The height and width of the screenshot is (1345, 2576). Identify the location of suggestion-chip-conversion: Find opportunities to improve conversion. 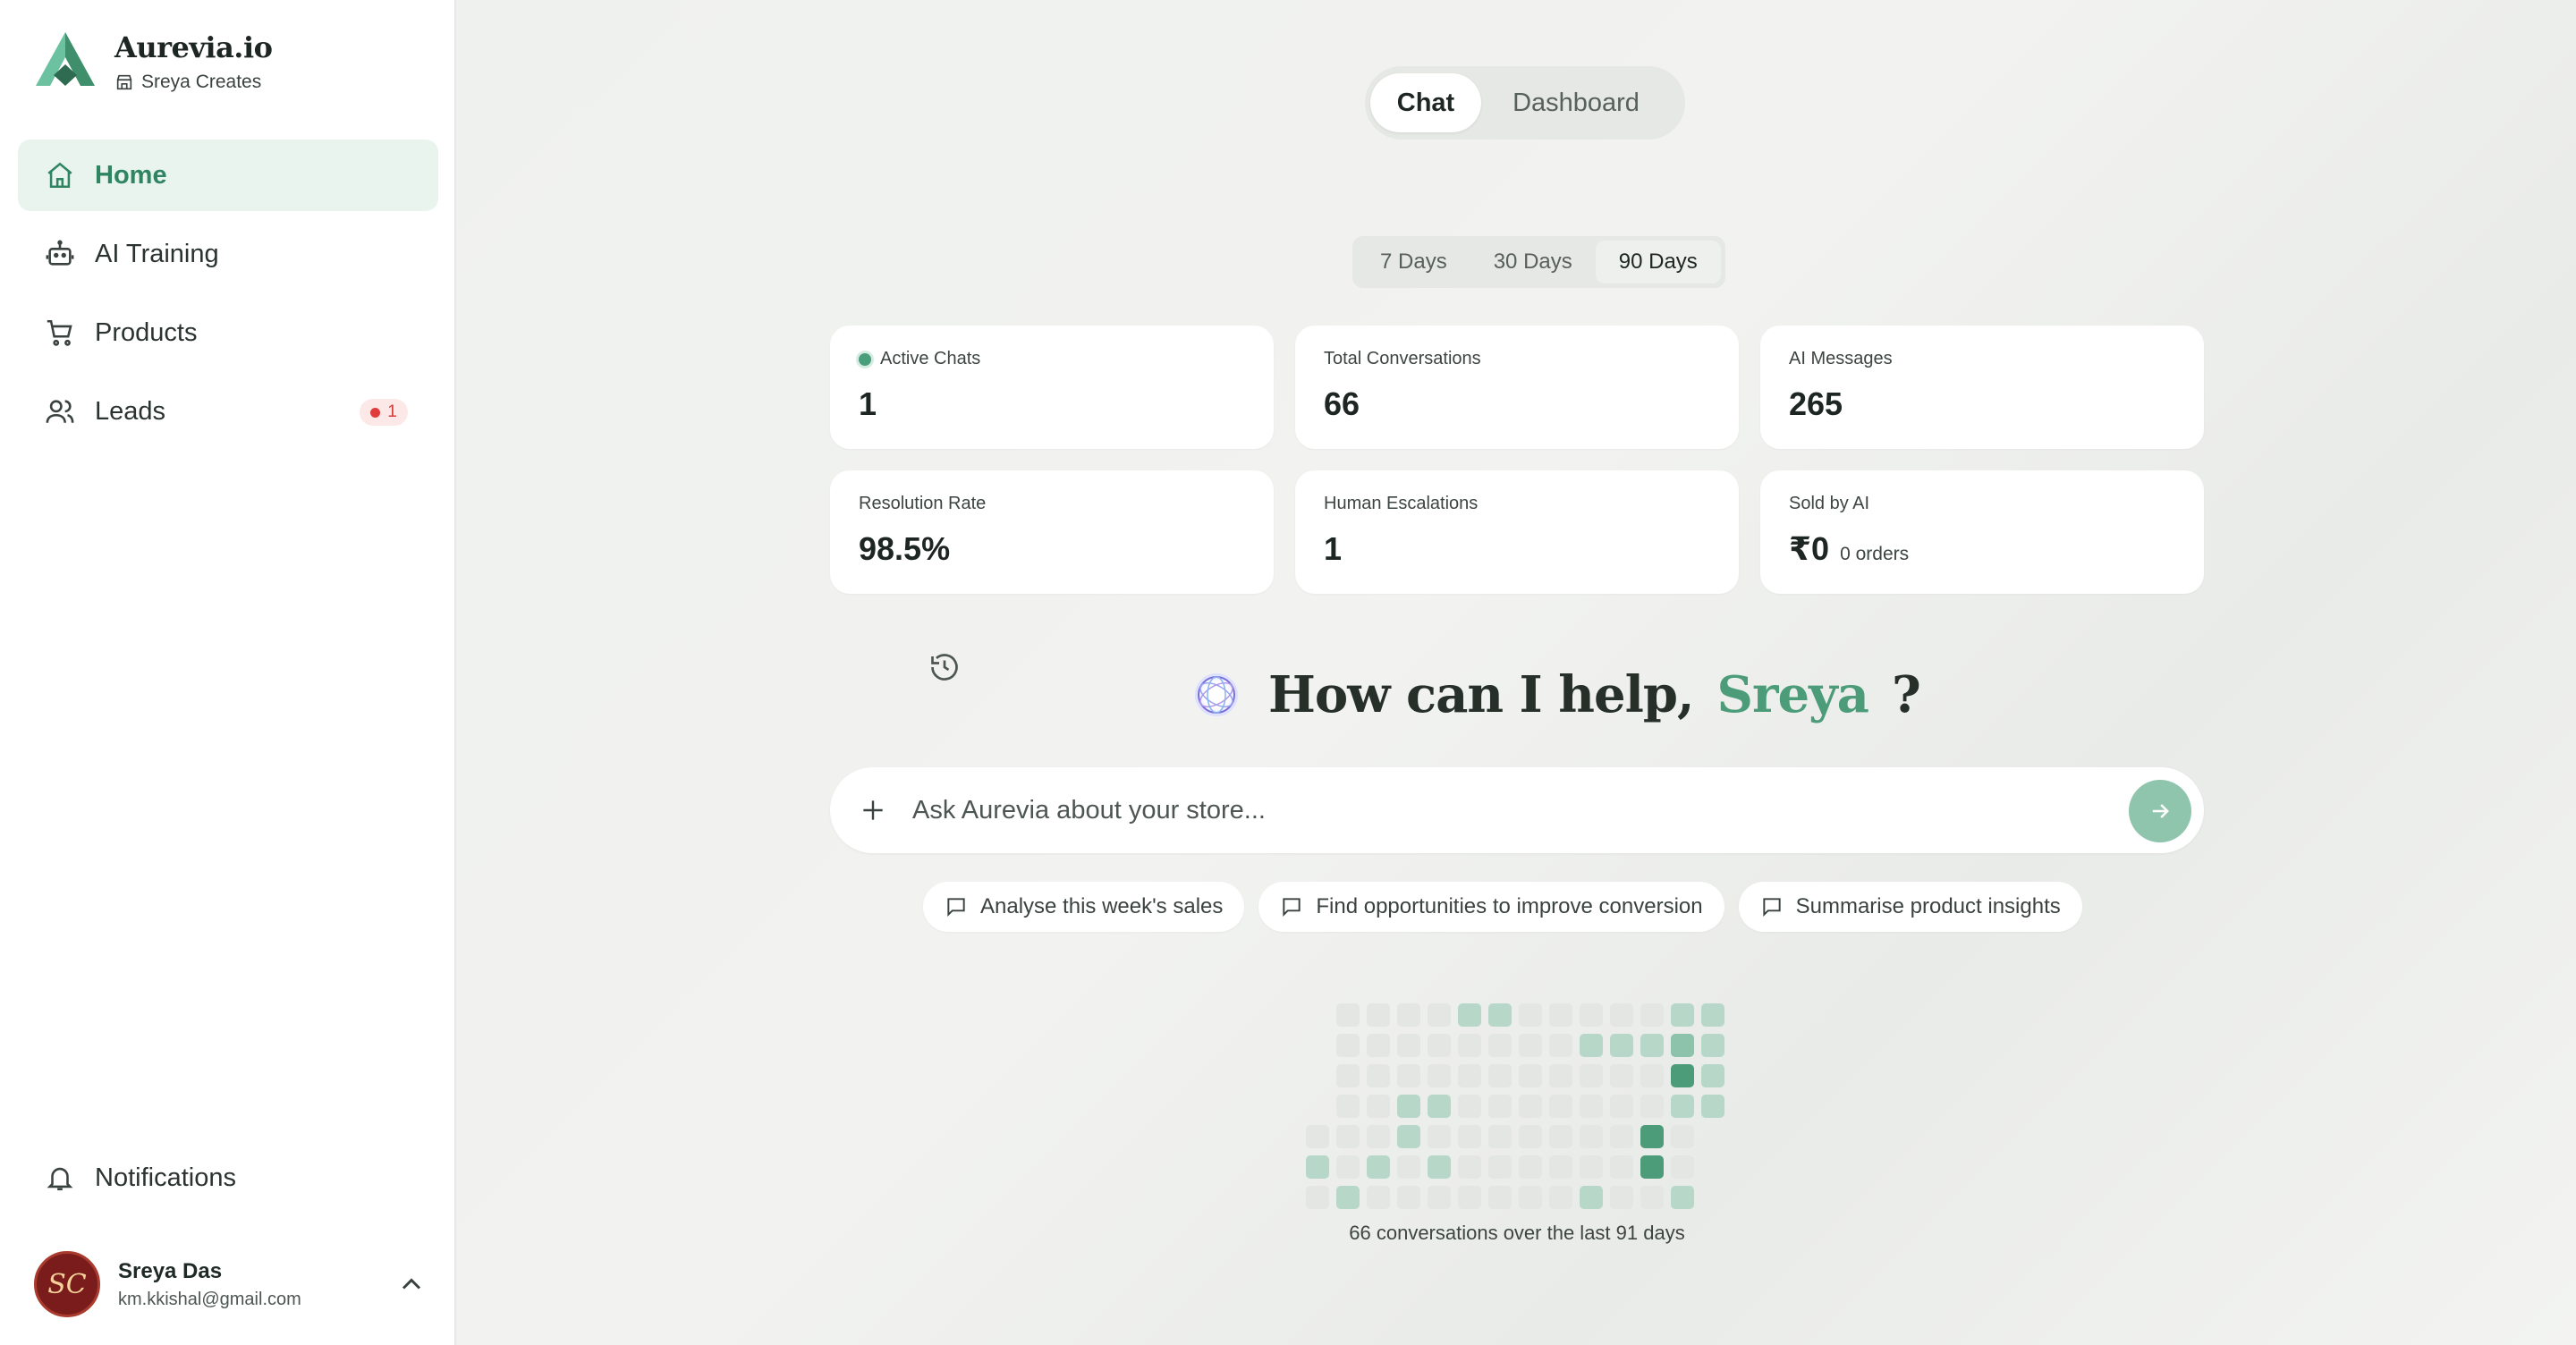
(1491, 907).